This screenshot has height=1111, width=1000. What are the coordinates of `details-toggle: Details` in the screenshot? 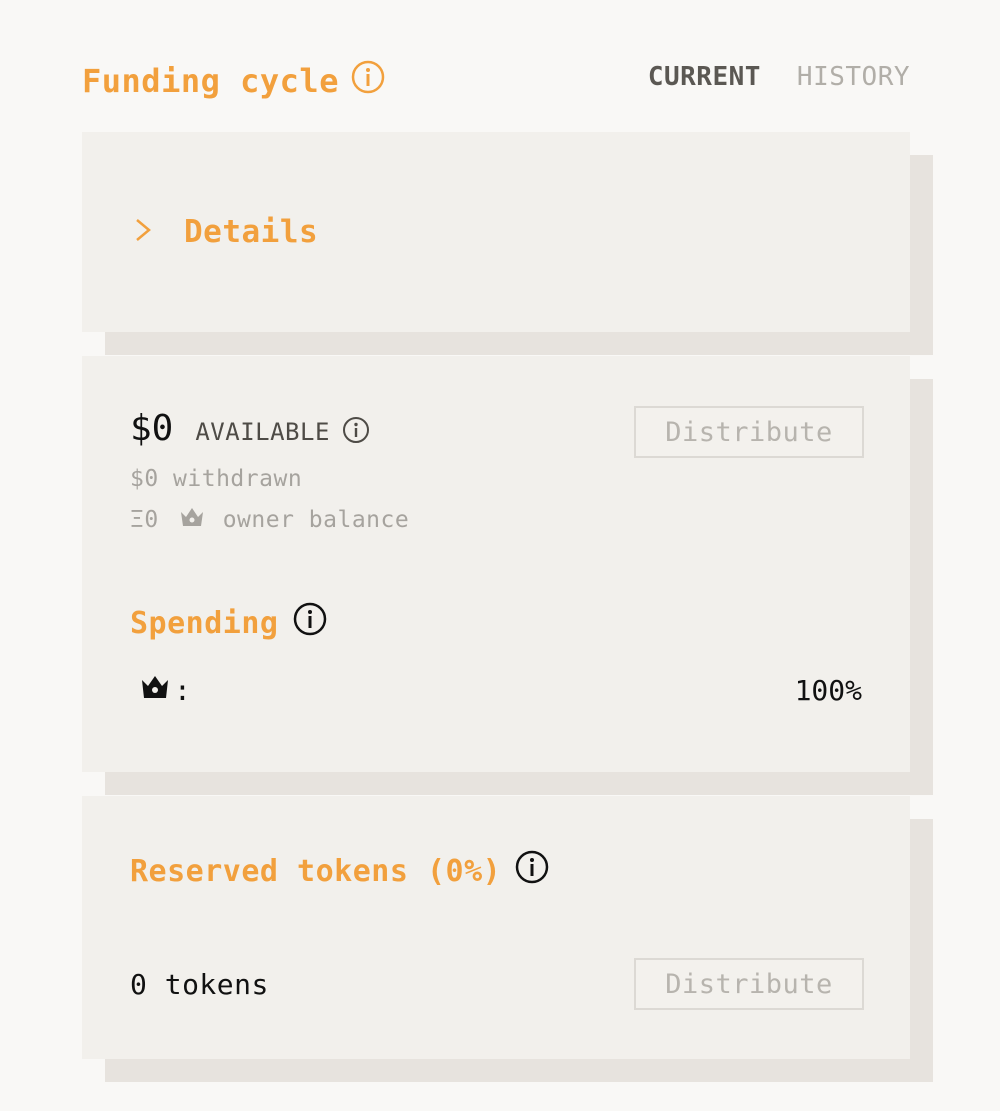 It's located at (225, 232).